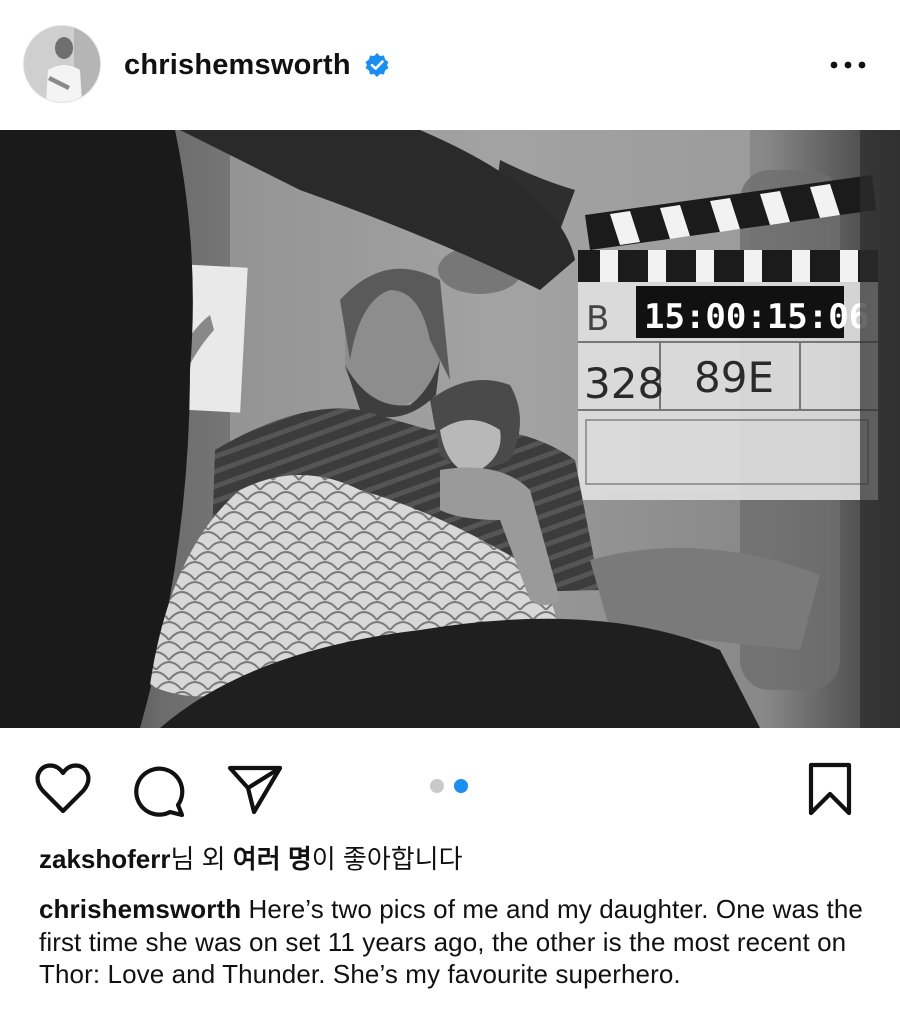 This screenshot has width=900, height=1026. Describe the element at coordinates (158, 791) in the screenshot. I see `comment-icon` at that location.